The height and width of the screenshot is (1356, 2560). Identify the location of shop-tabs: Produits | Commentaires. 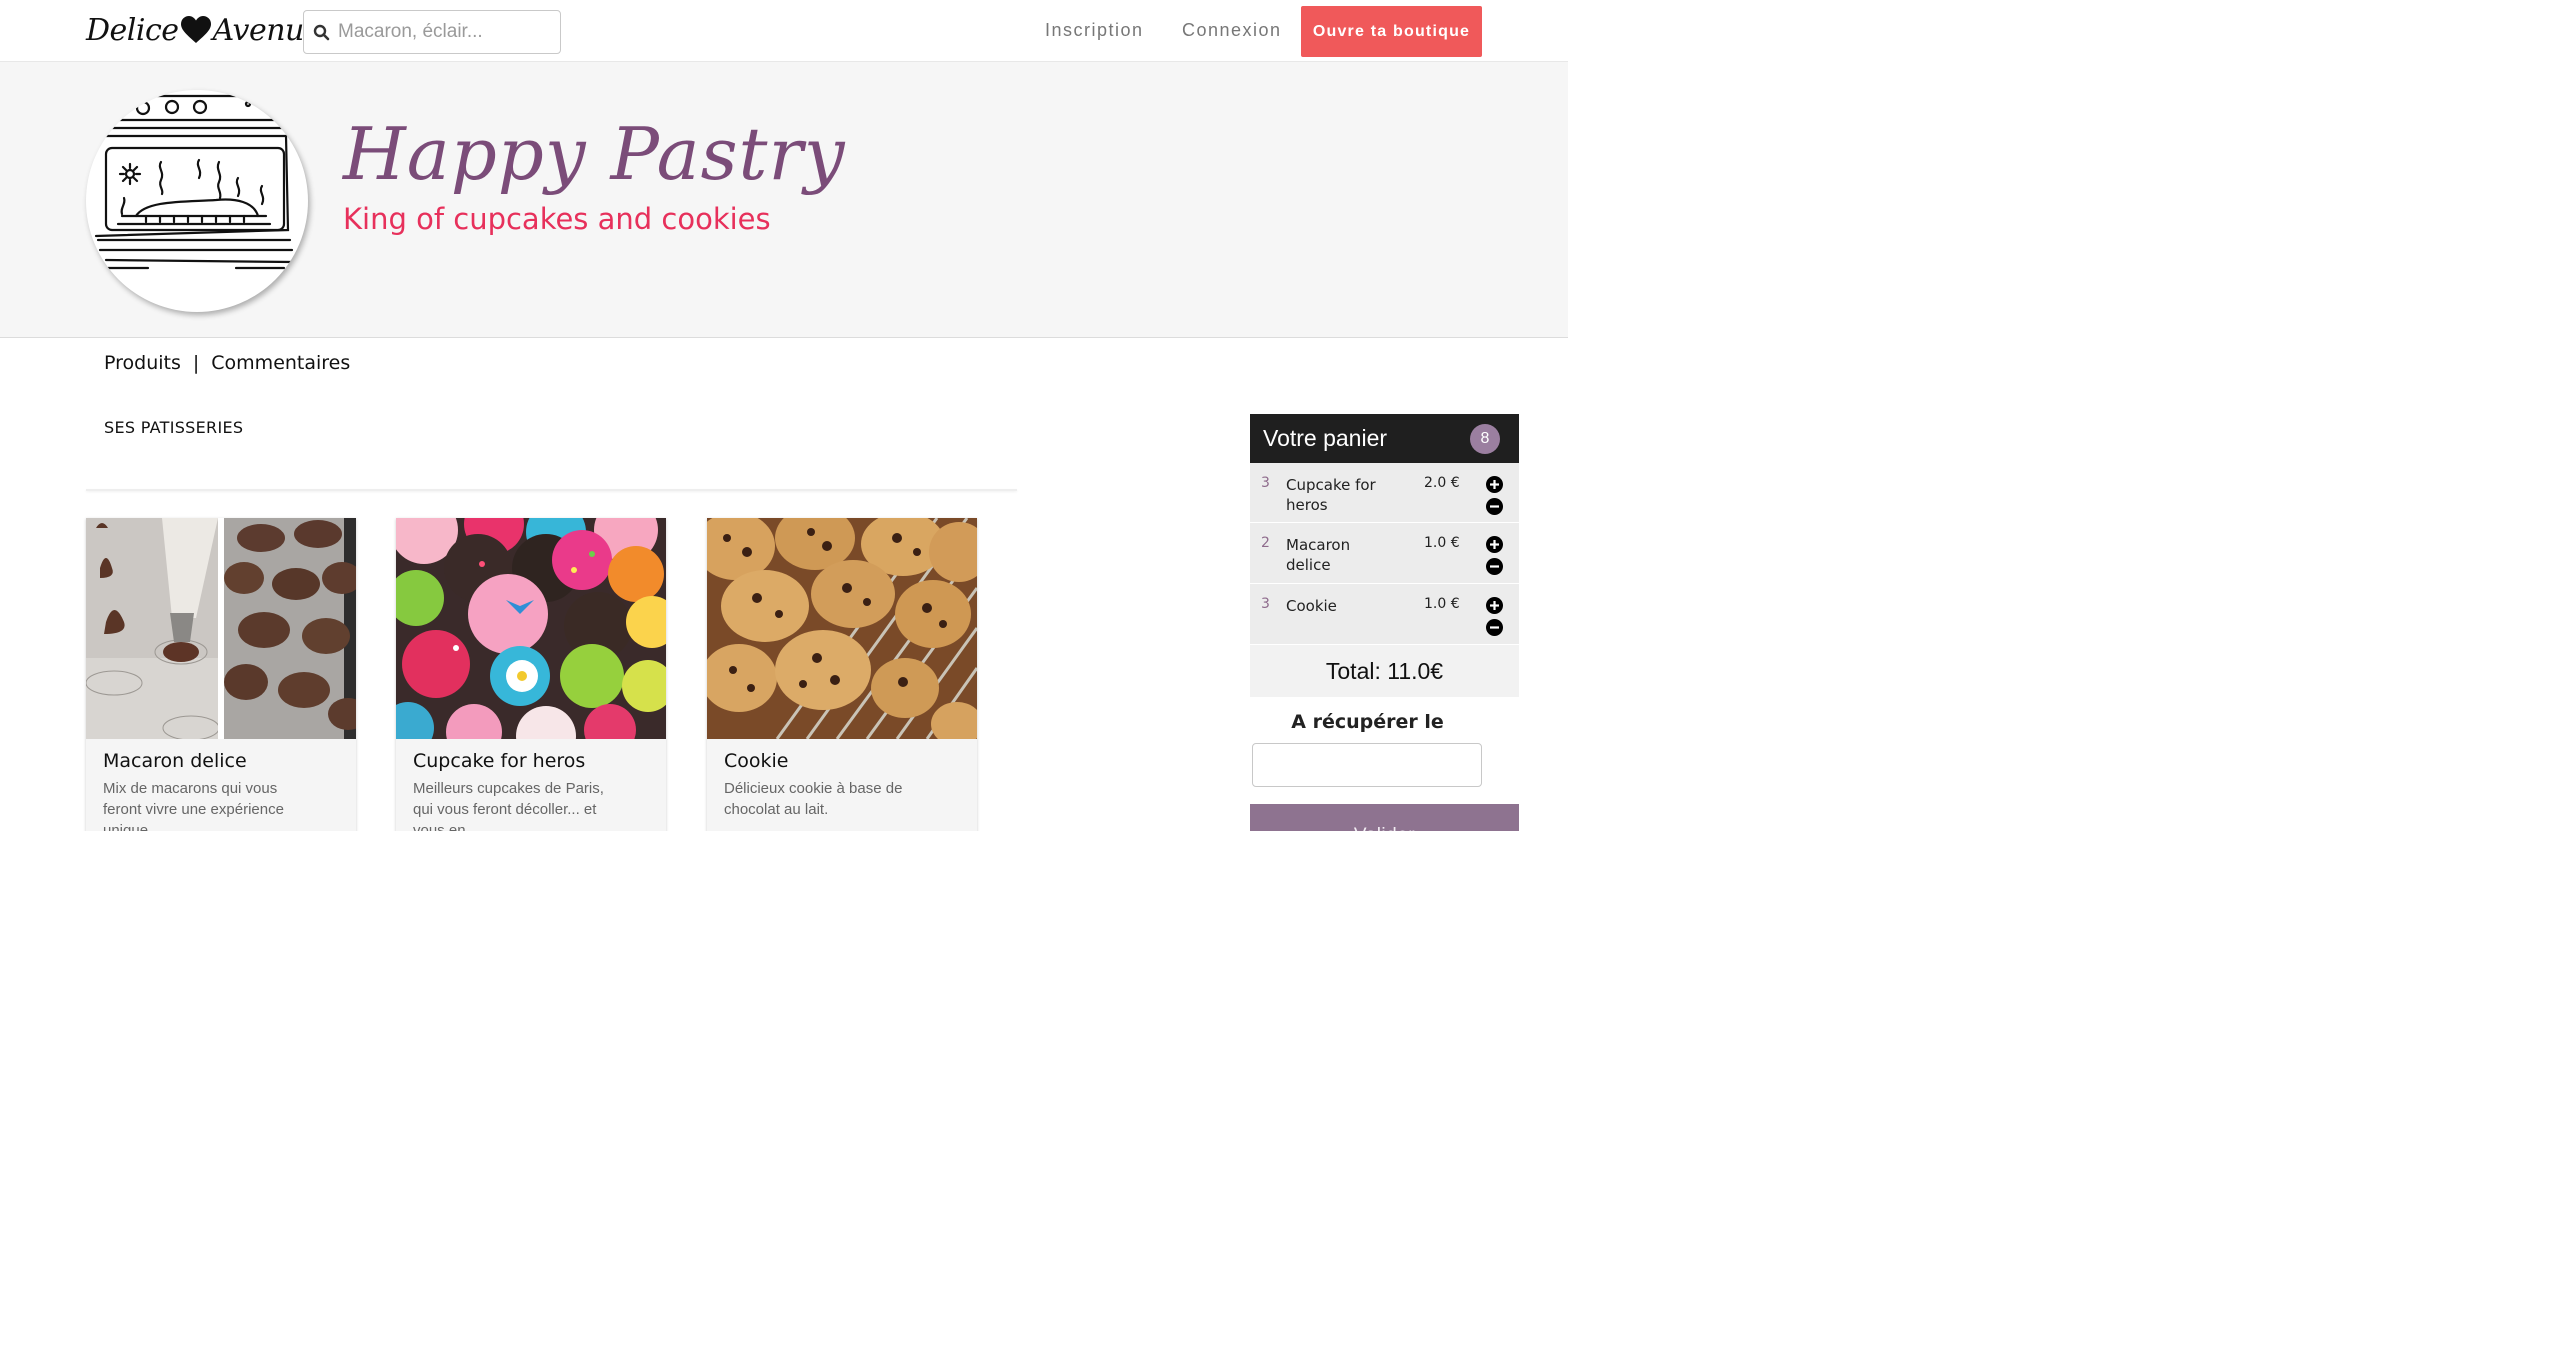
(227, 363).